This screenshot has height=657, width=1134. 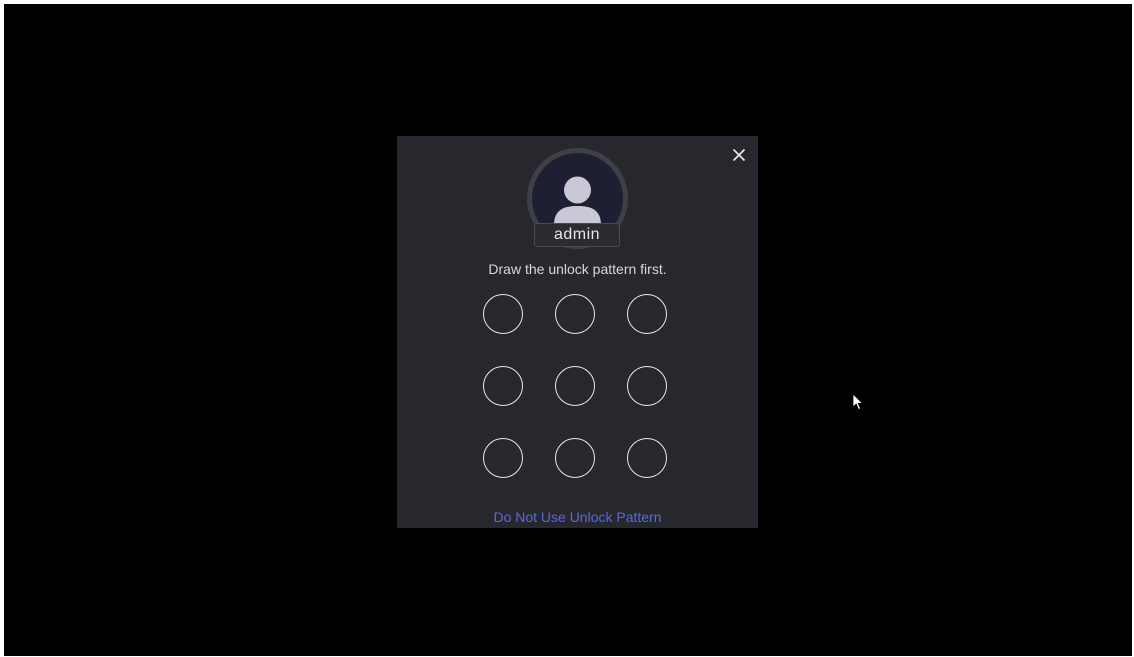 I want to click on pattern-grid, so click(x=578, y=389).